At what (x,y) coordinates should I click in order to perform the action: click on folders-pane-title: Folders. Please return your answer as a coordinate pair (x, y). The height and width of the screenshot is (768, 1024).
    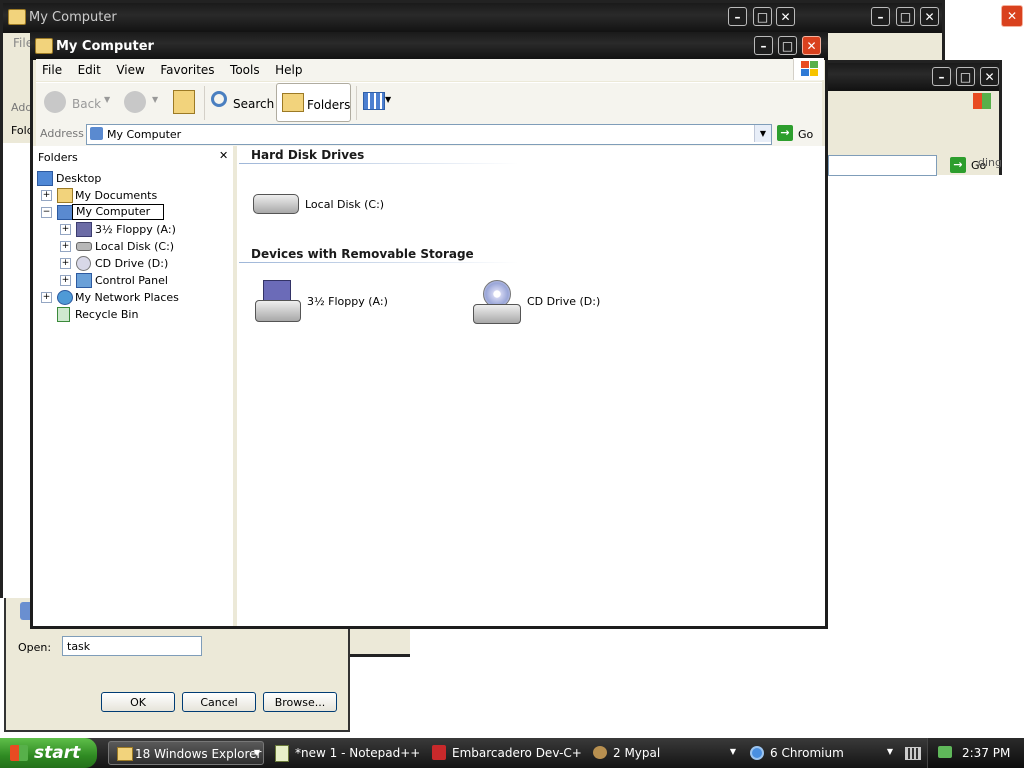
    Looking at the image, I should click on (58, 157).